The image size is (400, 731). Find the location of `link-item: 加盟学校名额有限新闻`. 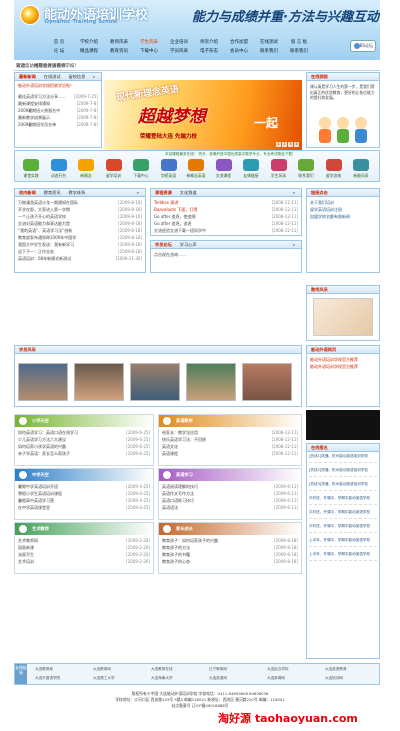

link-item: 加盟学校名额有限新闻 is located at coordinates (343, 216).